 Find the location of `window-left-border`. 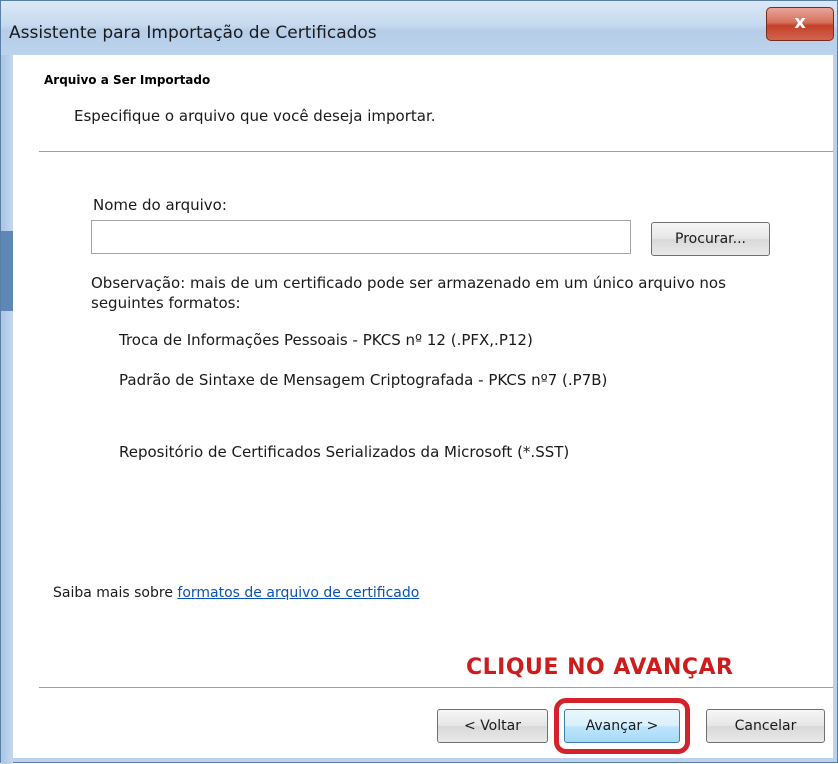

window-left-border is located at coordinates (7, 409).